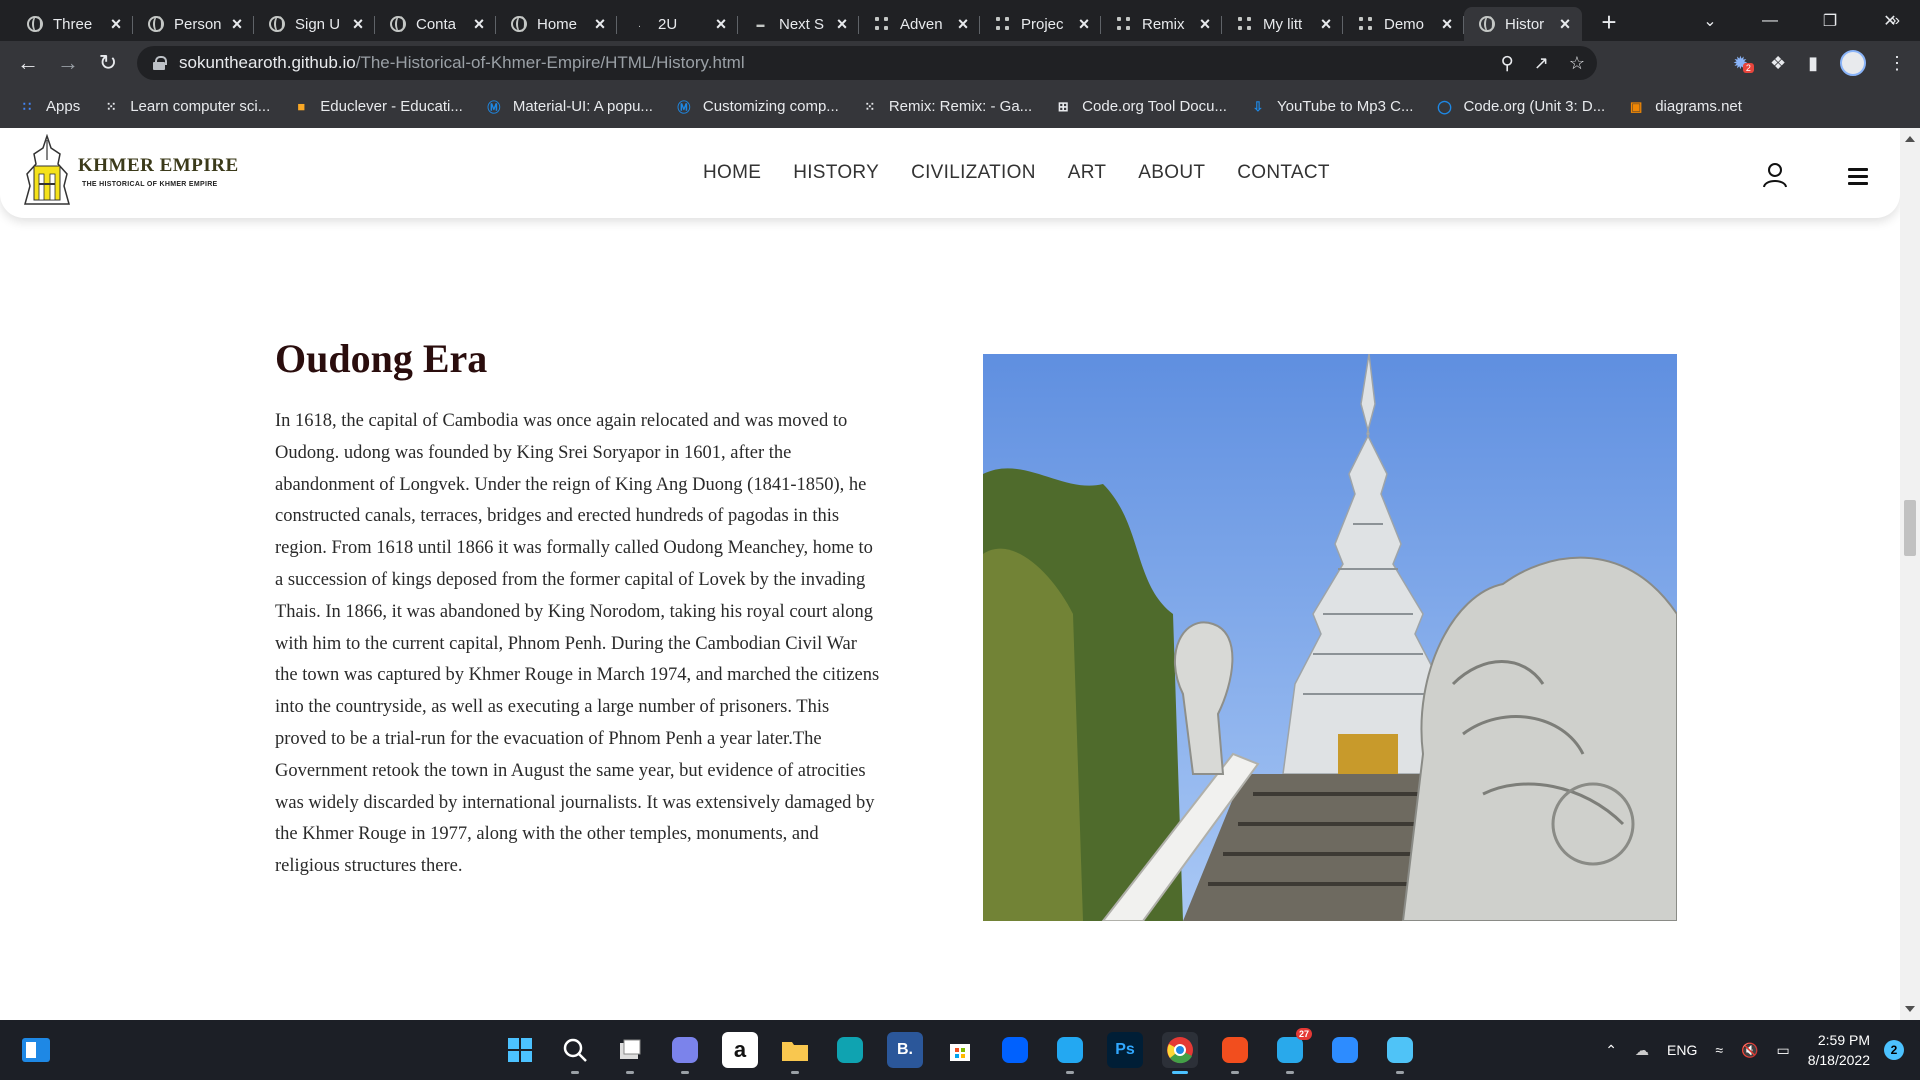  What do you see at coordinates (1682, 1050) in the screenshot?
I see `language-indicator: ENG` at bounding box center [1682, 1050].